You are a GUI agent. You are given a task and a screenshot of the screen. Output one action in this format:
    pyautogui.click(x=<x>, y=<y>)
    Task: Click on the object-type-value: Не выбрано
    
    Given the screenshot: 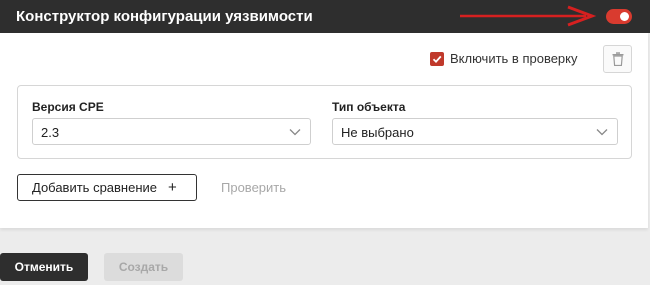 What is the action you would take?
    pyautogui.click(x=377, y=132)
    